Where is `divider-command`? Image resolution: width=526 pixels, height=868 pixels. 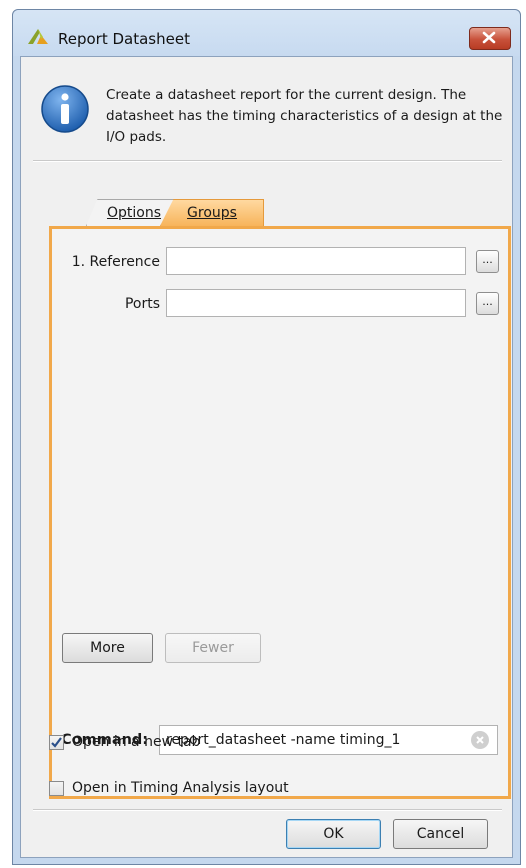 divider-command is located at coordinates (267, 810).